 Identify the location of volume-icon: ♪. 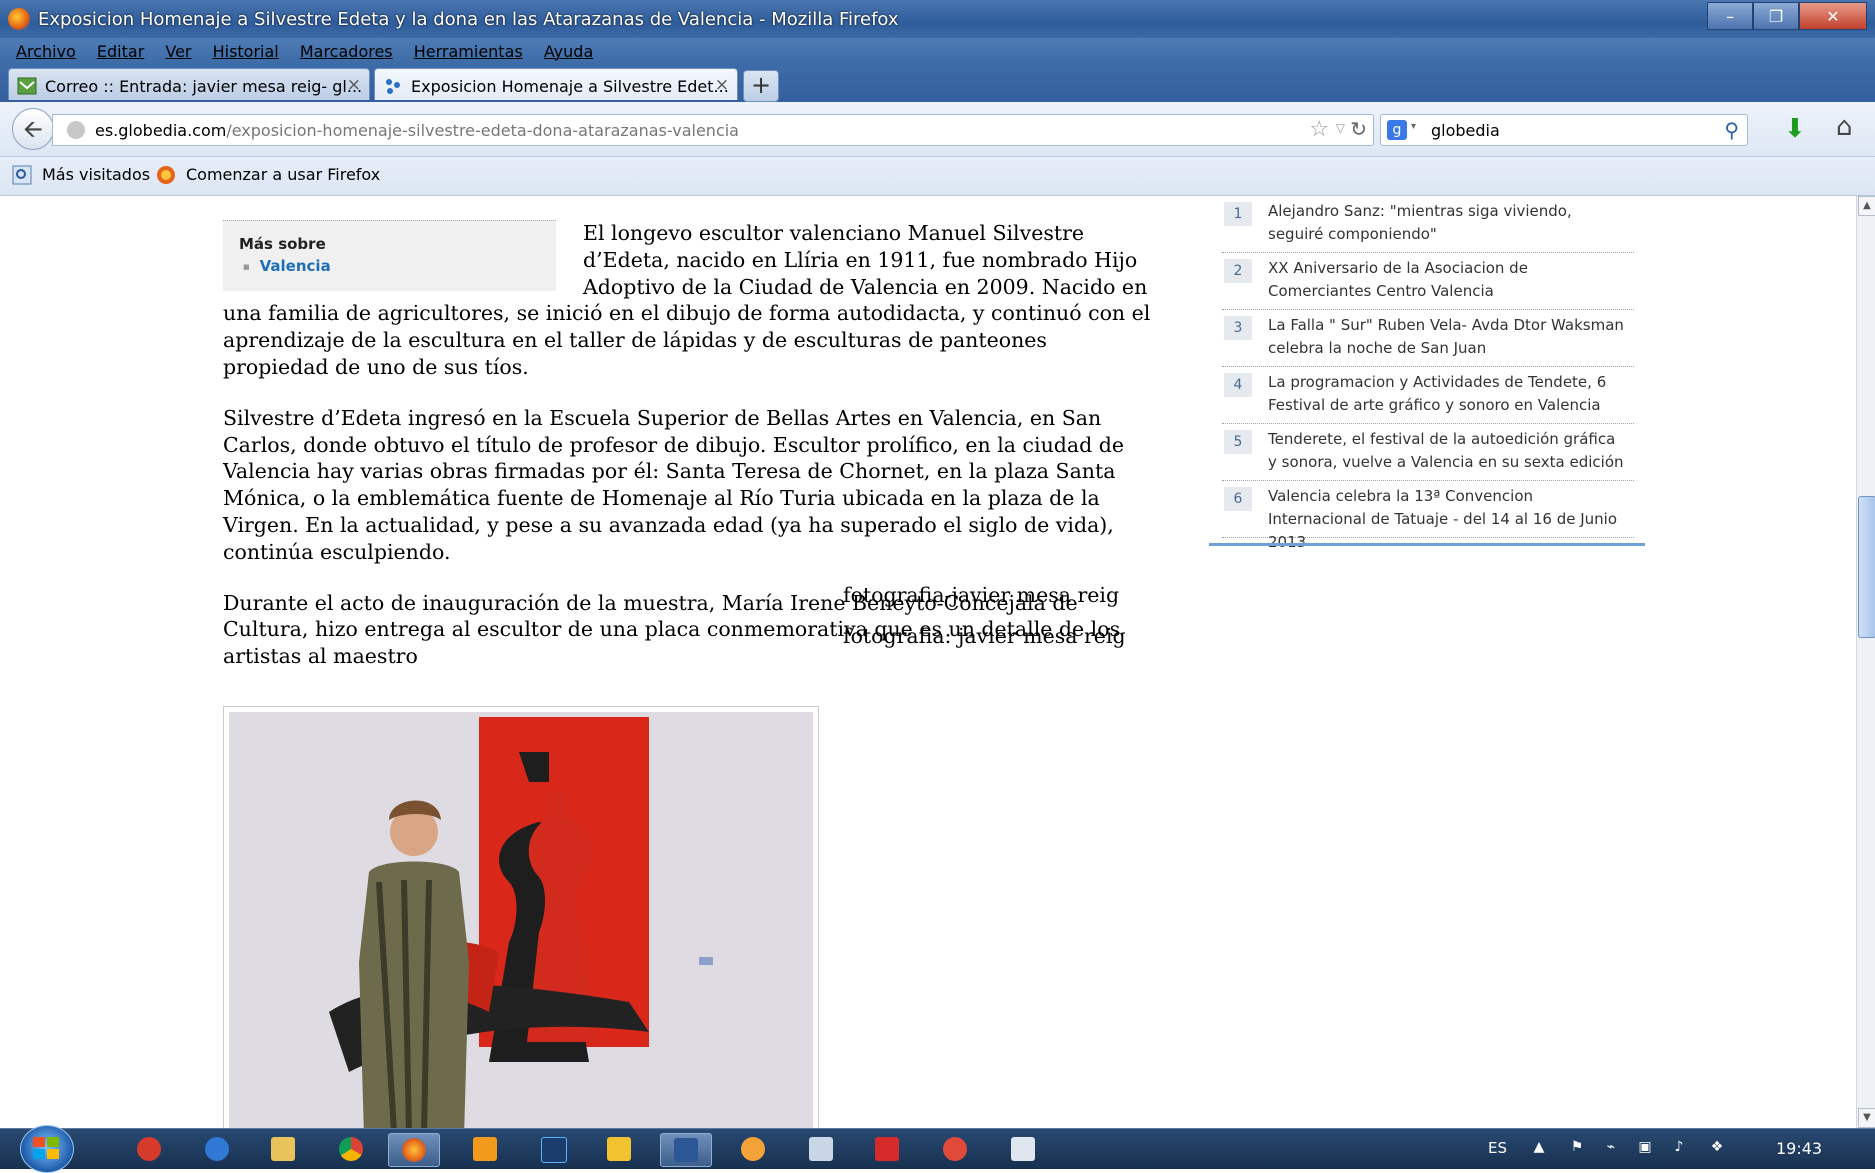
(1679, 1148).